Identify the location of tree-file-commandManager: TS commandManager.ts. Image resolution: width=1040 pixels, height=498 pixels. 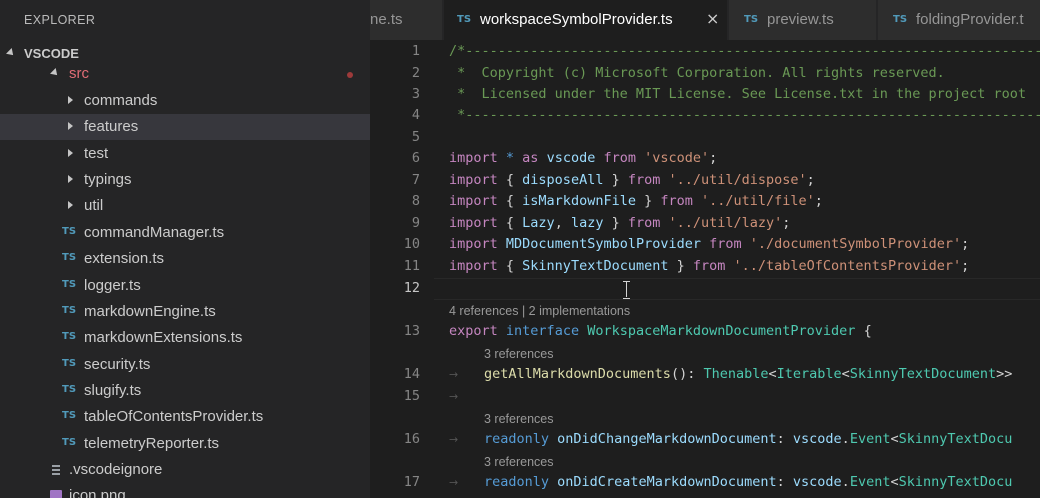
(185, 233).